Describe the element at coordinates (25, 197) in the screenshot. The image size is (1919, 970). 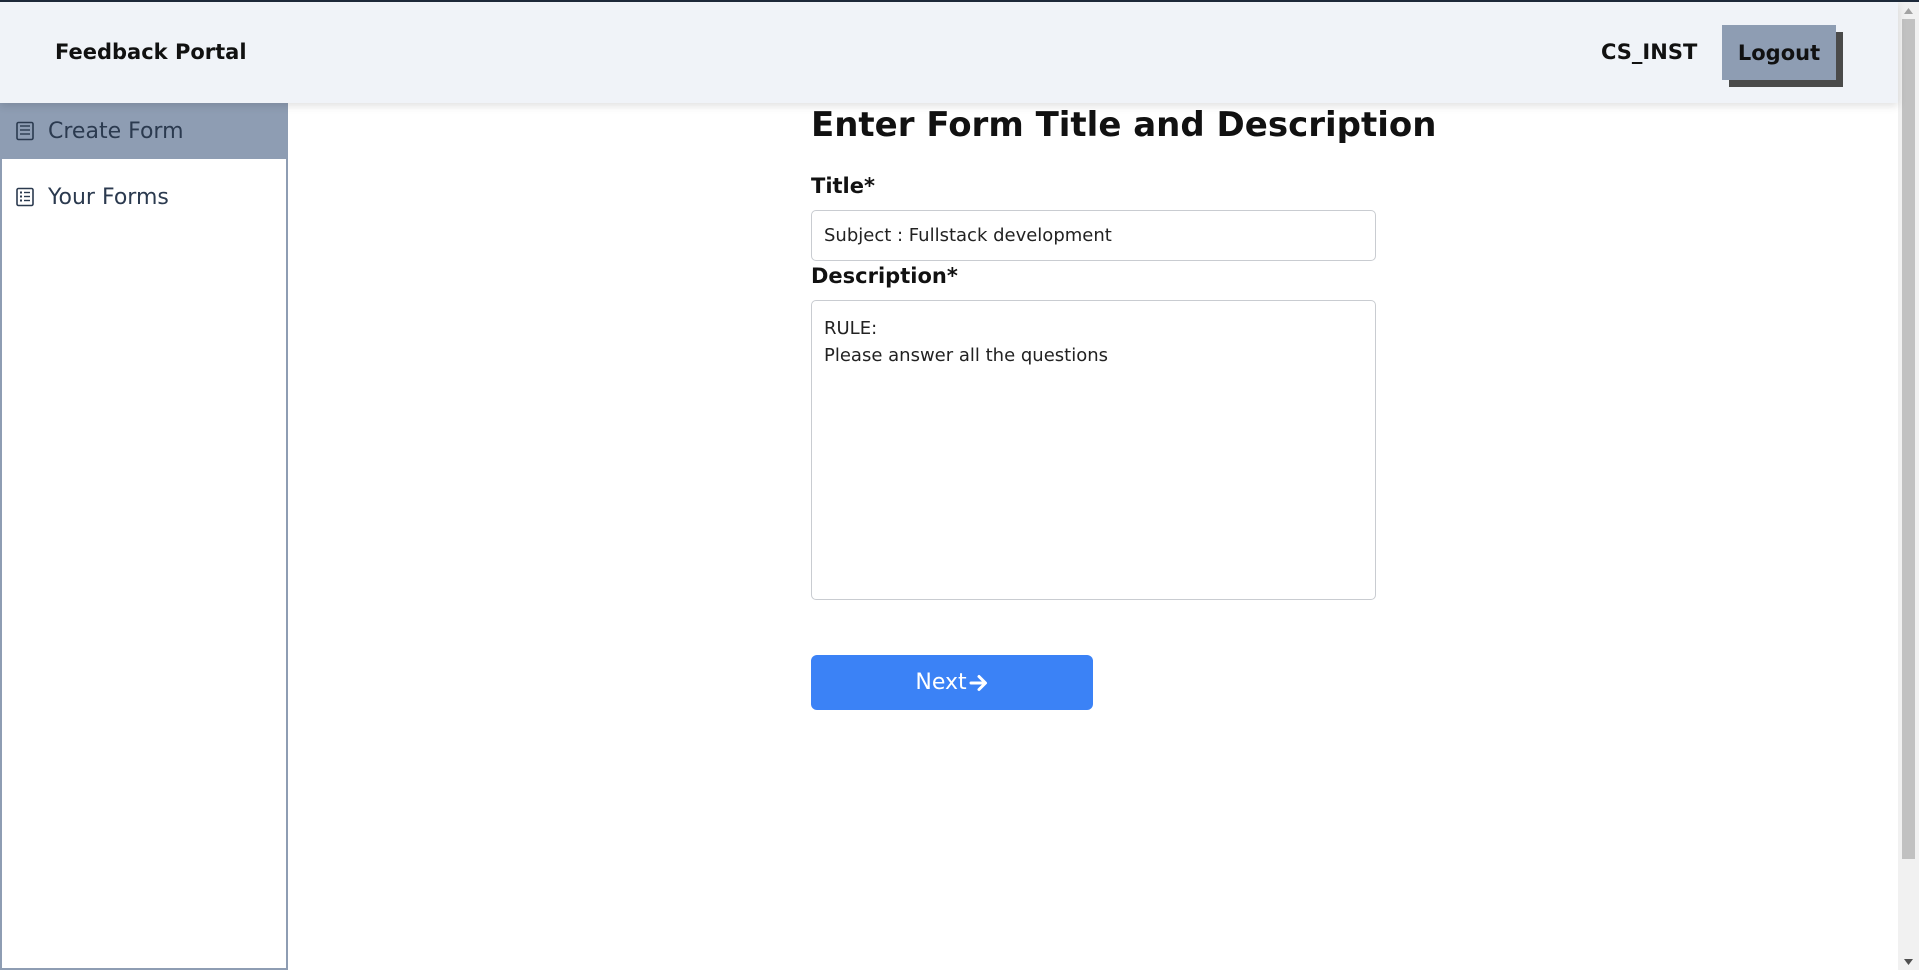
I see `form-list-icon` at that location.